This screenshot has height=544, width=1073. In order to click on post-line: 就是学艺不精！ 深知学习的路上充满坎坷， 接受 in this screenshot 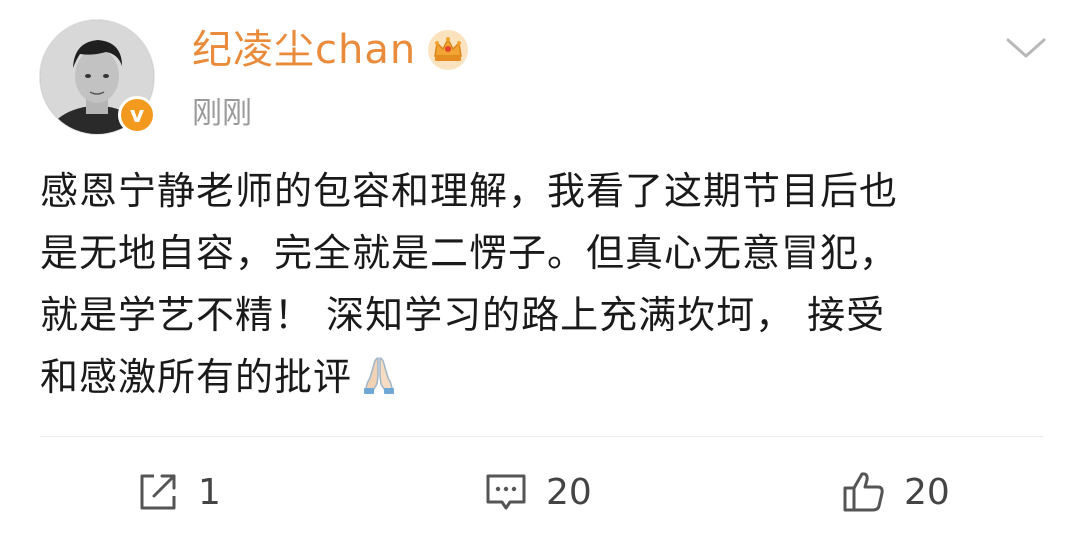, I will do `click(463, 315)`.